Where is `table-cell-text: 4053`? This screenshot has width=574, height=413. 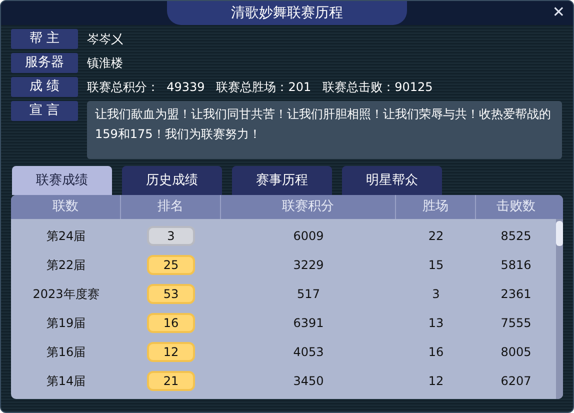 table-cell-text: 4053 is located at coordinates (308, 352).